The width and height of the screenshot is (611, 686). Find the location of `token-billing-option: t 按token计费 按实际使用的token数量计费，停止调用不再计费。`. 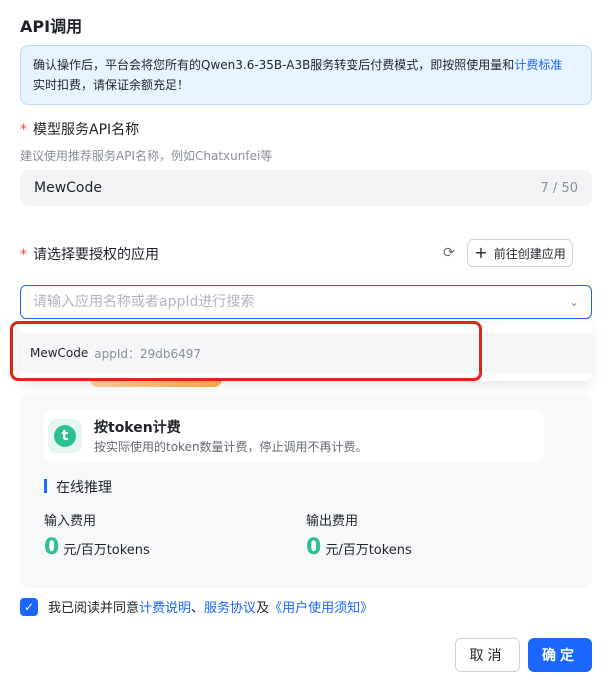

token-billing-option: t 按token计费 按实际使用的token数量计费，停止调用不再计费。 is located at coordinates (294, 436).